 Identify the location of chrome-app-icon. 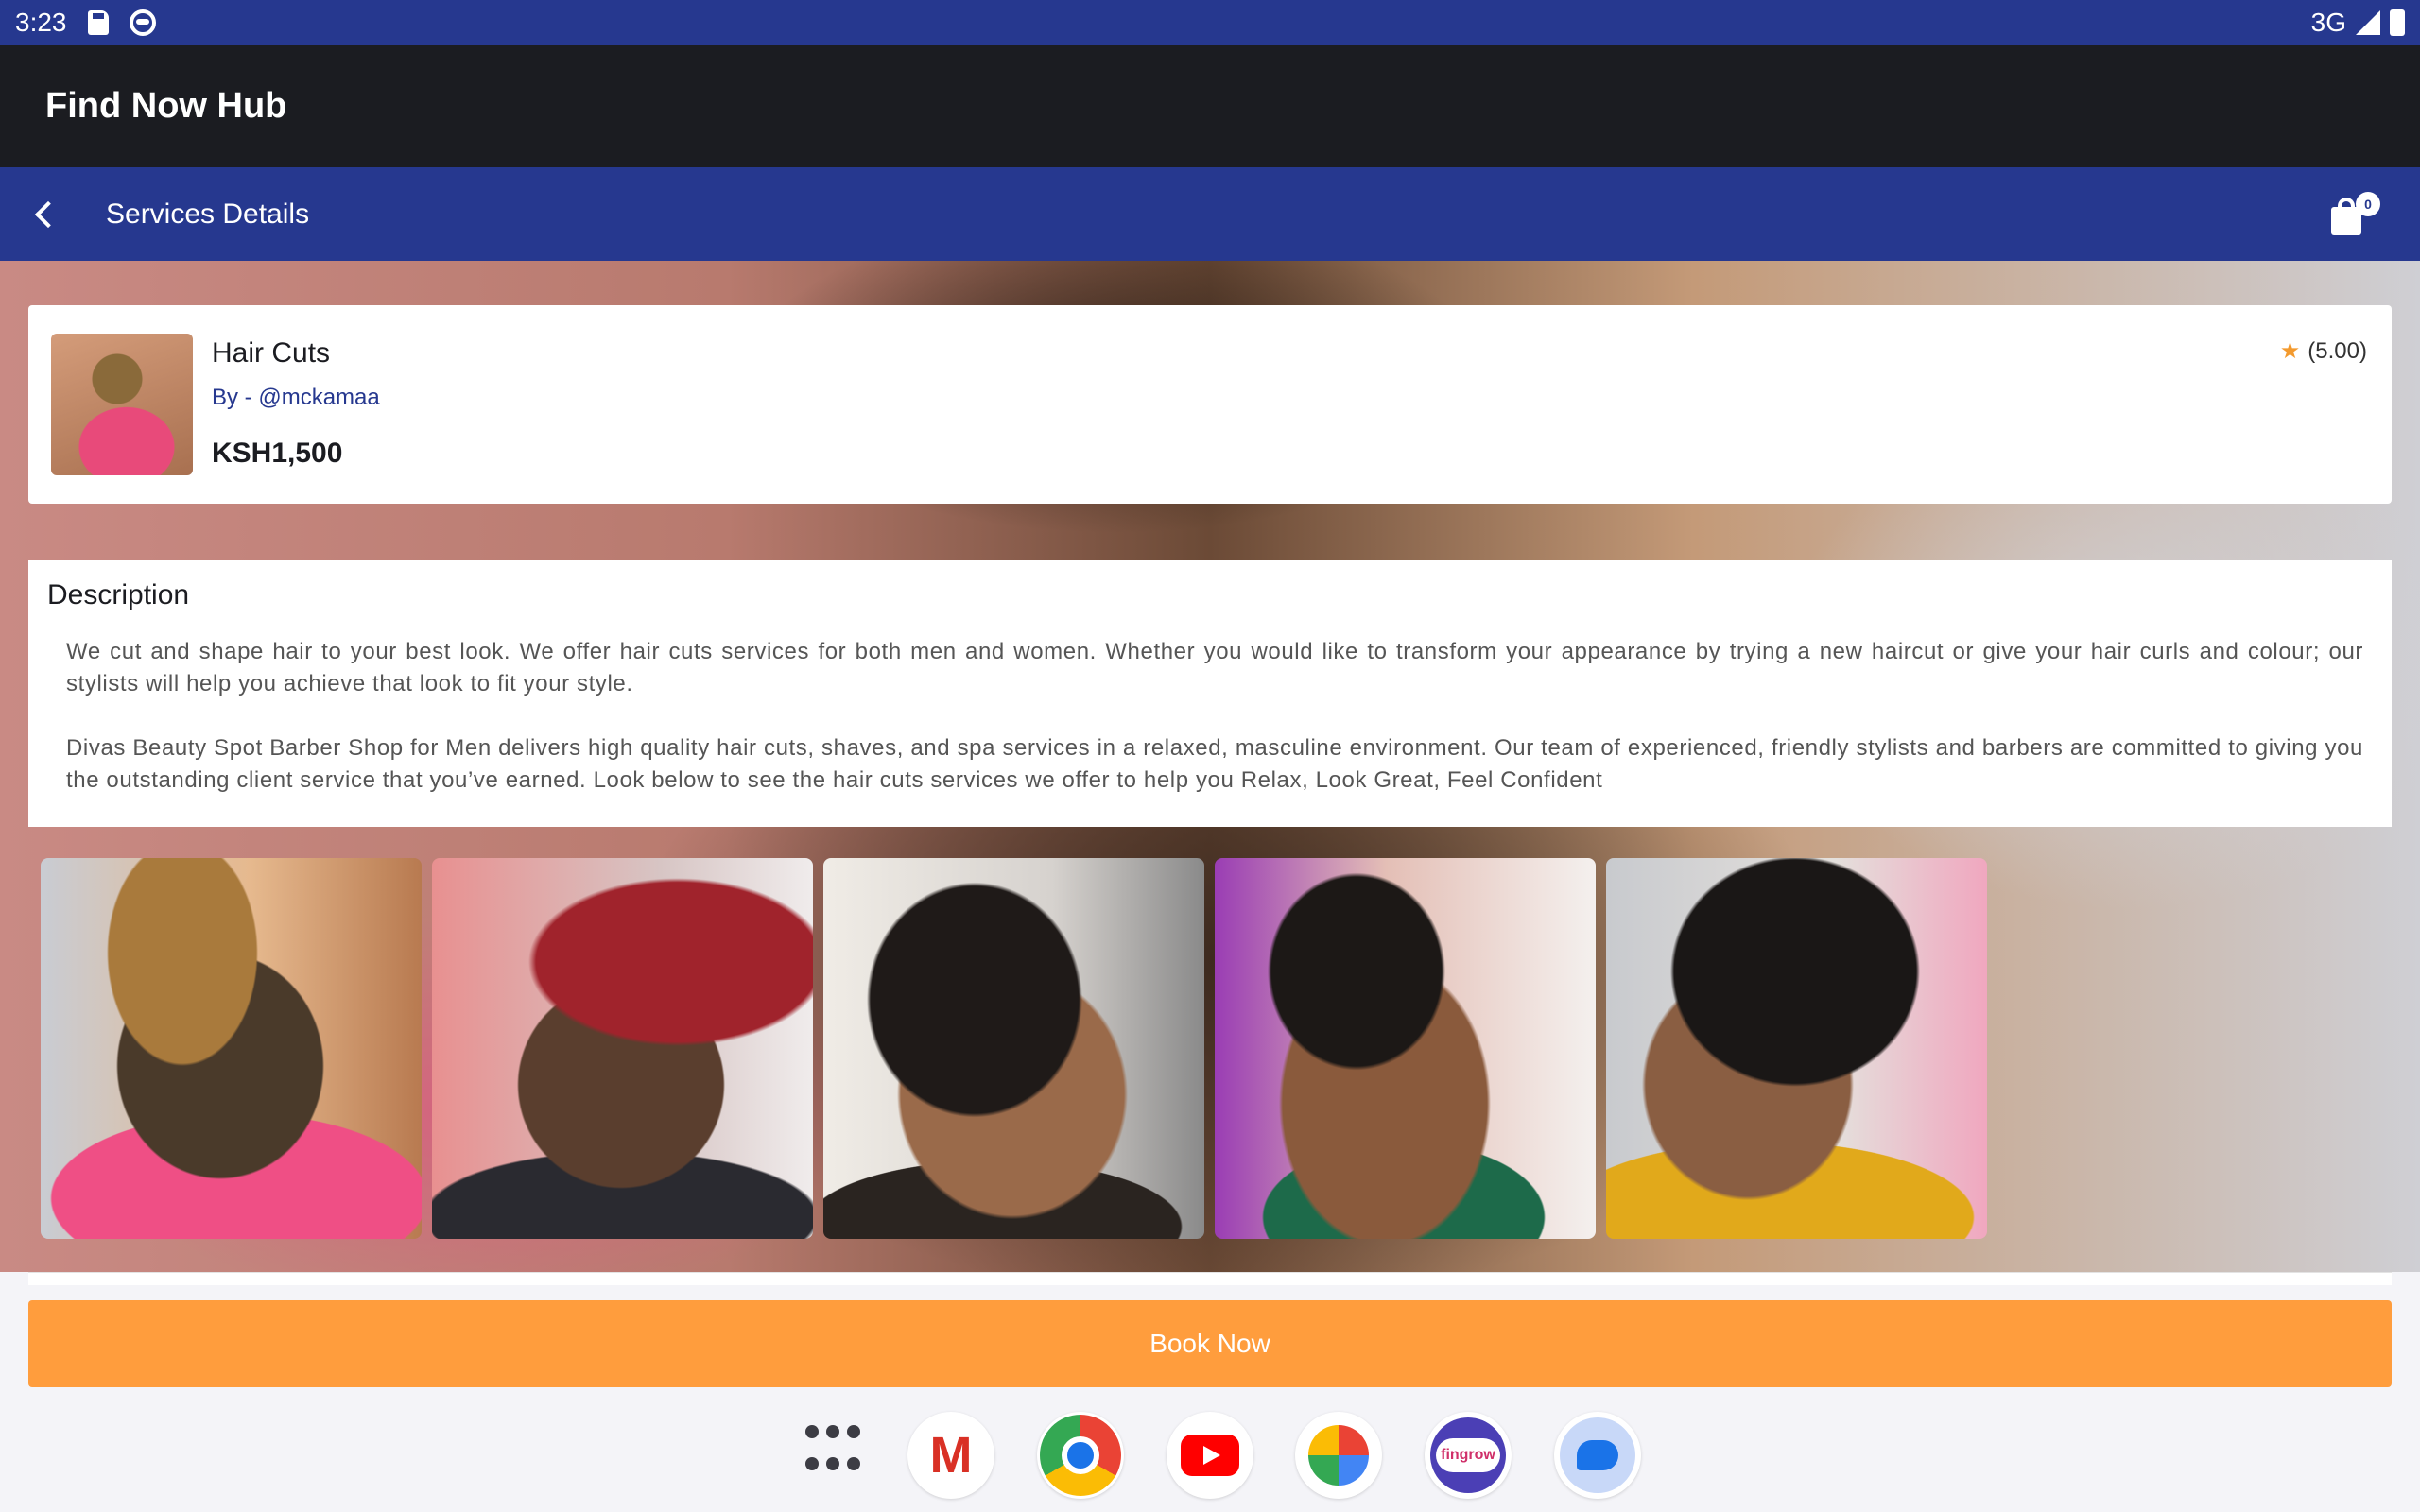
(1080, 1455).